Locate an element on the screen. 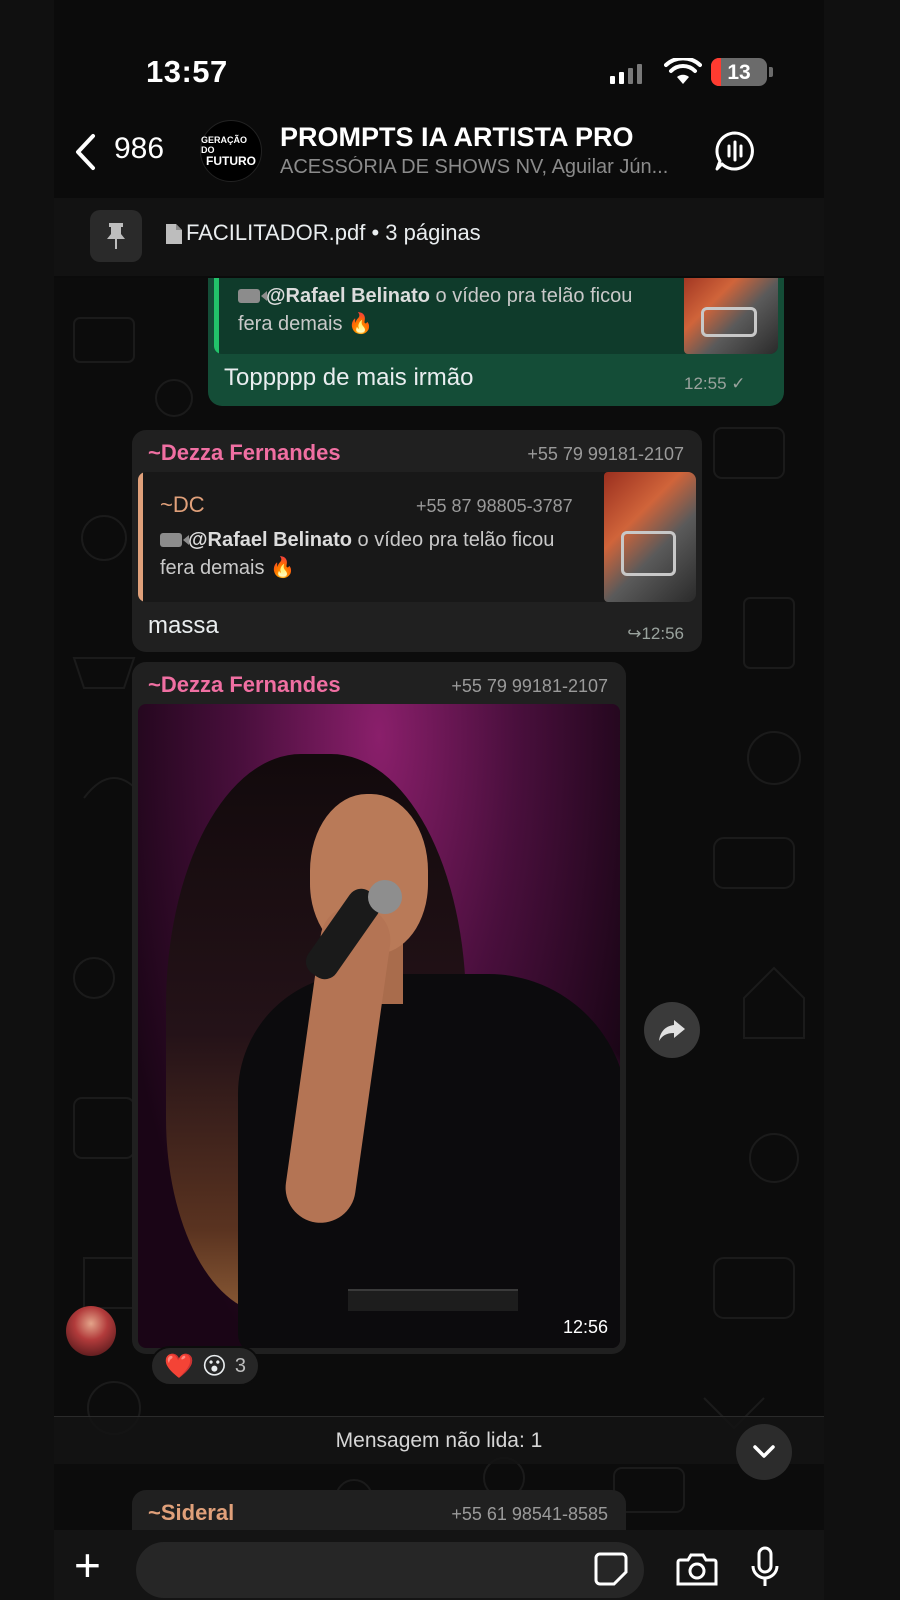 This screenshot has width=900, height=1600. forward-icon is located at coordinates (672, 1030).